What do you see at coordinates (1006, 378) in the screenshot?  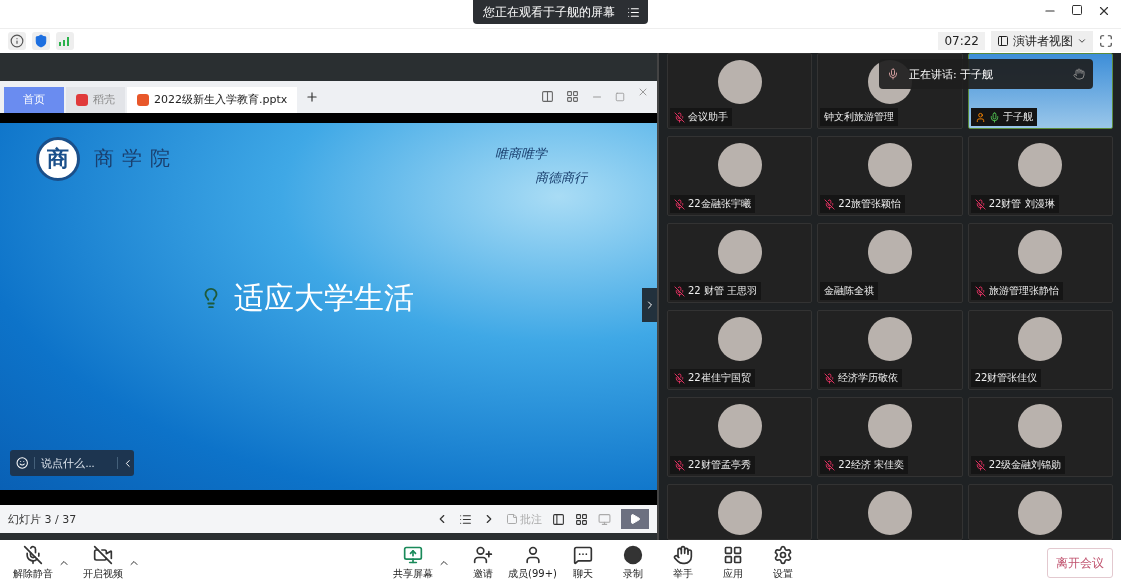 I see `participant-name: 22财管张佳仪` at bounding box center [1006, 378].